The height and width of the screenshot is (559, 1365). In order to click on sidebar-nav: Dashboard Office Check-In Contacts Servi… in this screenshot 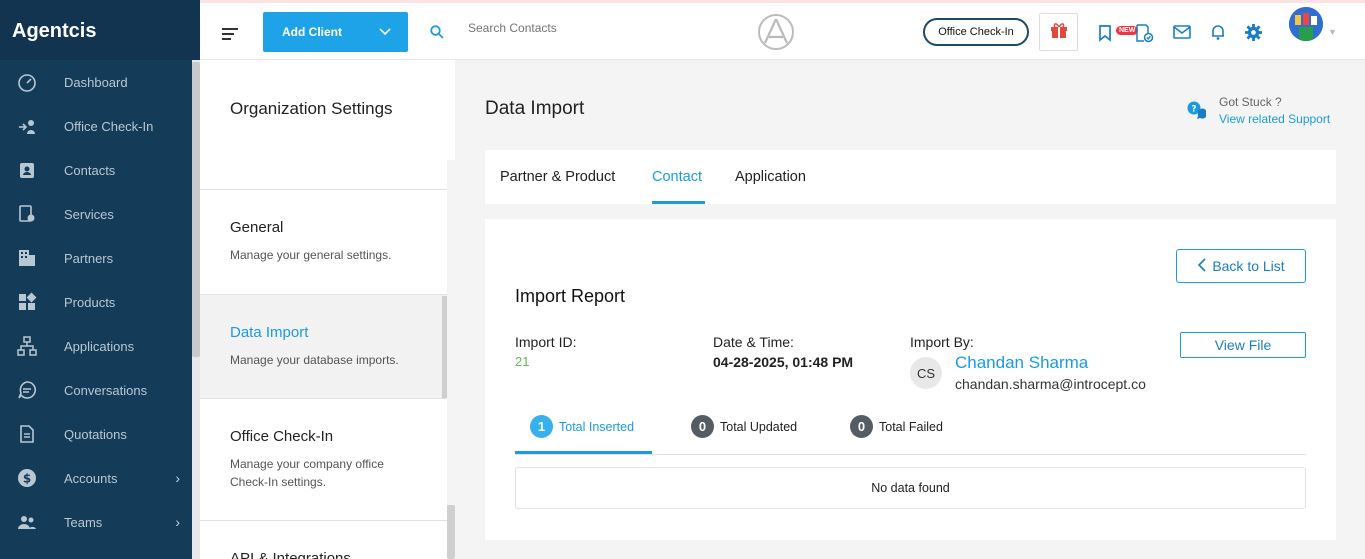, I will do `click(100, 302)`.